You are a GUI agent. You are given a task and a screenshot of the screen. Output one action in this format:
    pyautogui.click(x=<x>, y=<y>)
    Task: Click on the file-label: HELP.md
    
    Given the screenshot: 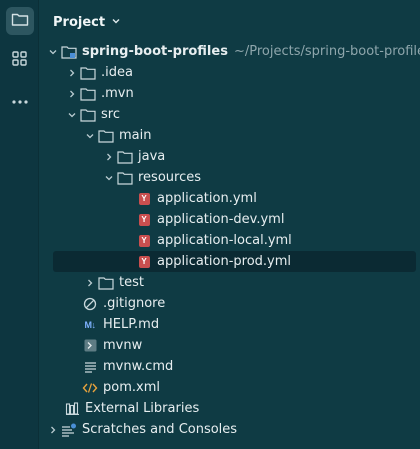 What is the action you would take?
    pyautogui.click(x=131, y=324)
    